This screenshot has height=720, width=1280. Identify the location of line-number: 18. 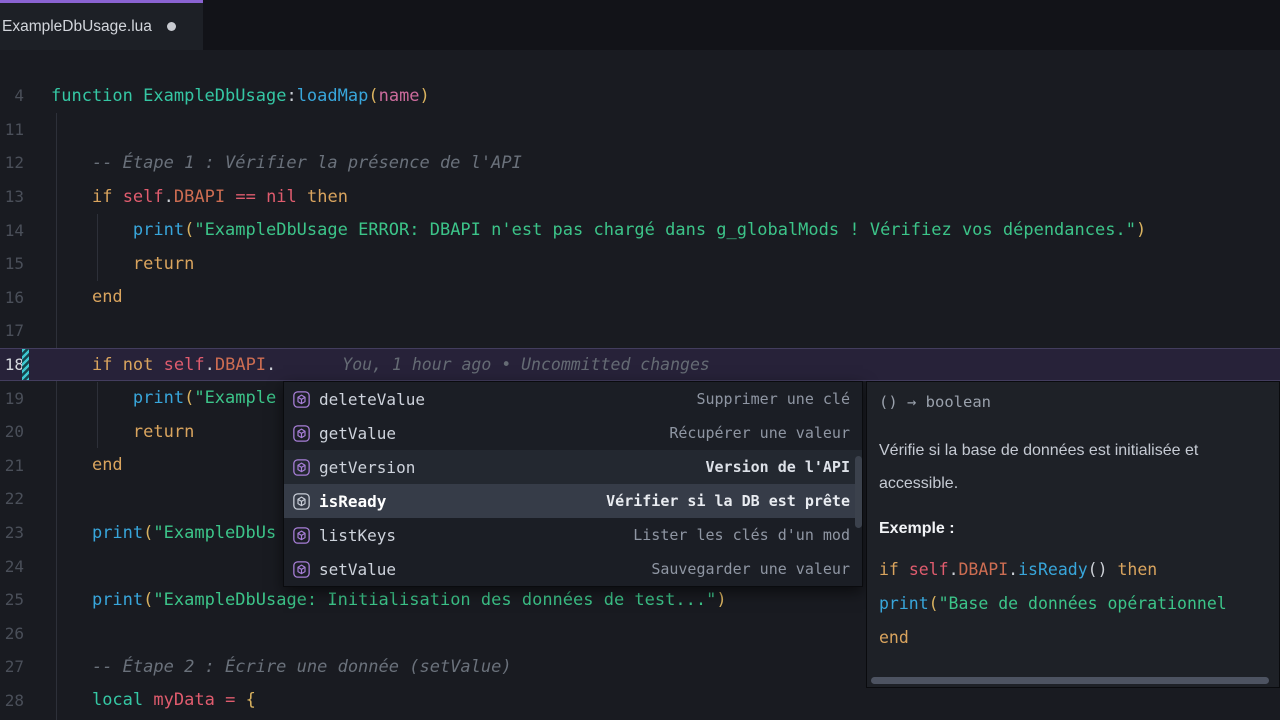
(14, 365).